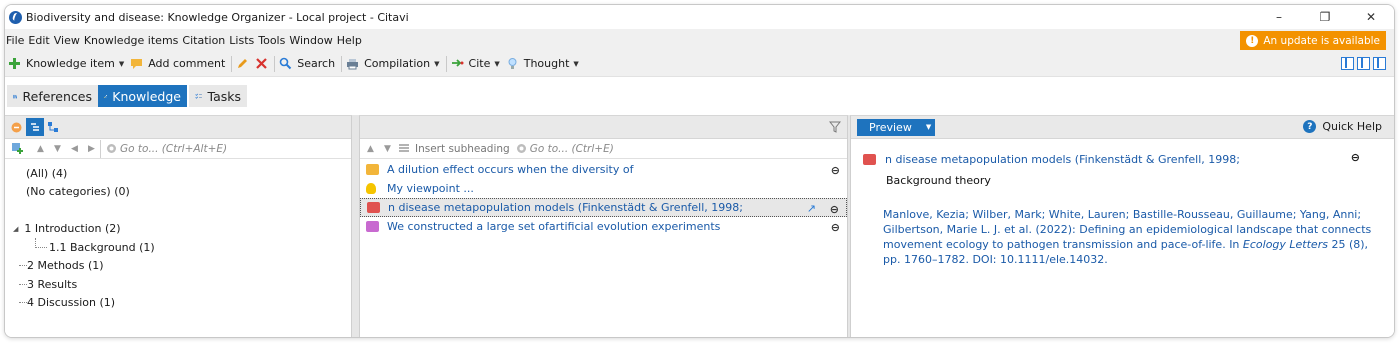 This screenshot has height=345, width=1400. What do you see at coordinates (261, 63) in the screenshot?
I see `delete-icon` at bounding box center [261, 63].